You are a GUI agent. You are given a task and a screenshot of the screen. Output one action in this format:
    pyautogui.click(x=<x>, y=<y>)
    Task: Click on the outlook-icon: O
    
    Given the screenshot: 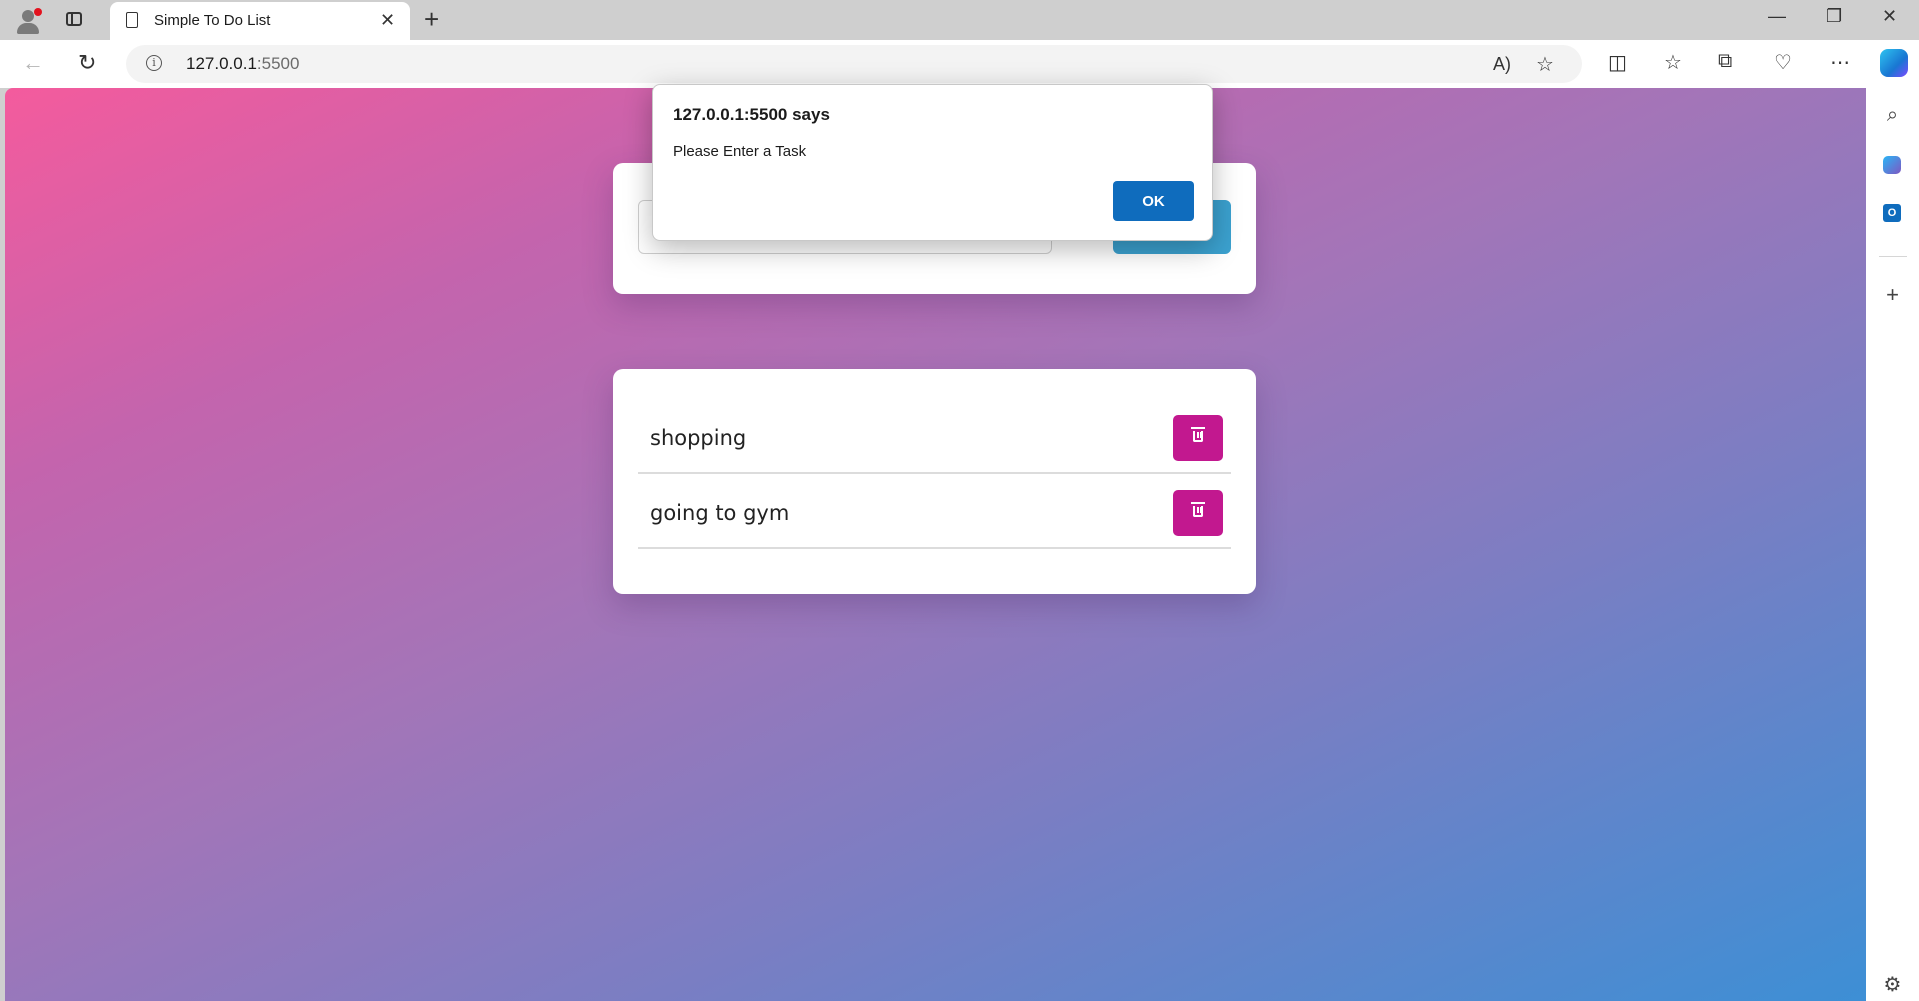 What is the action you would take?
    pyautogui.click(x=1892, y=213)
    